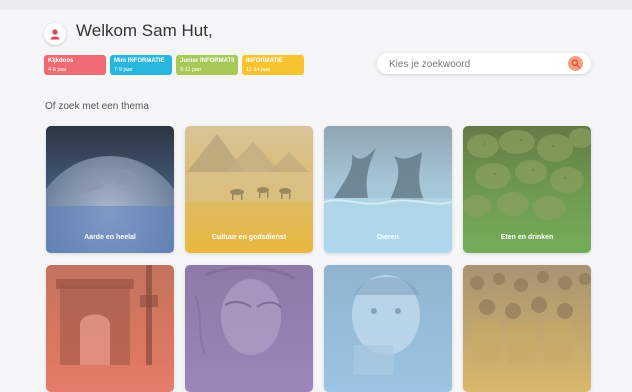 Image resolution: width=632 pixels, height=392 pixels. I want to click on age-group-junior-informatie: Junior INFORMATIE 9-11 jaar, so click(207, 65).